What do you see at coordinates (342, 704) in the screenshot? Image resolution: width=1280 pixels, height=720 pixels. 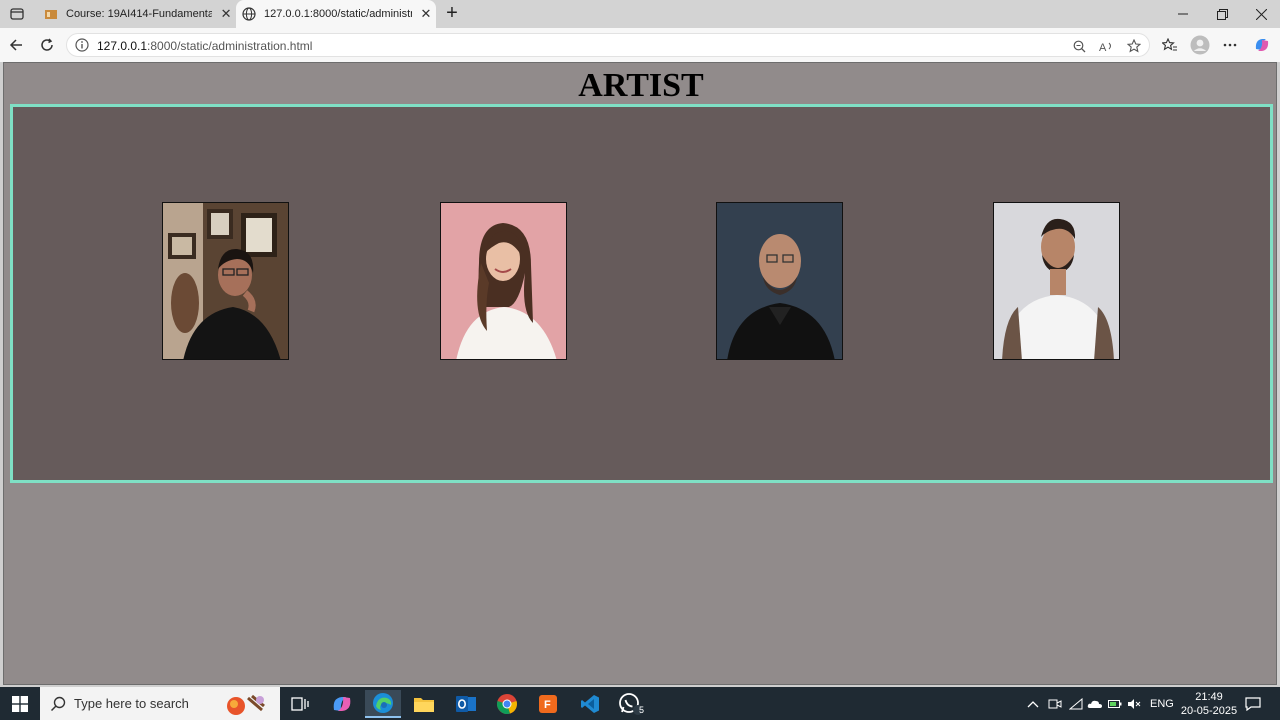 I see `copilot-app-icon` at bounding box center [342, 704].